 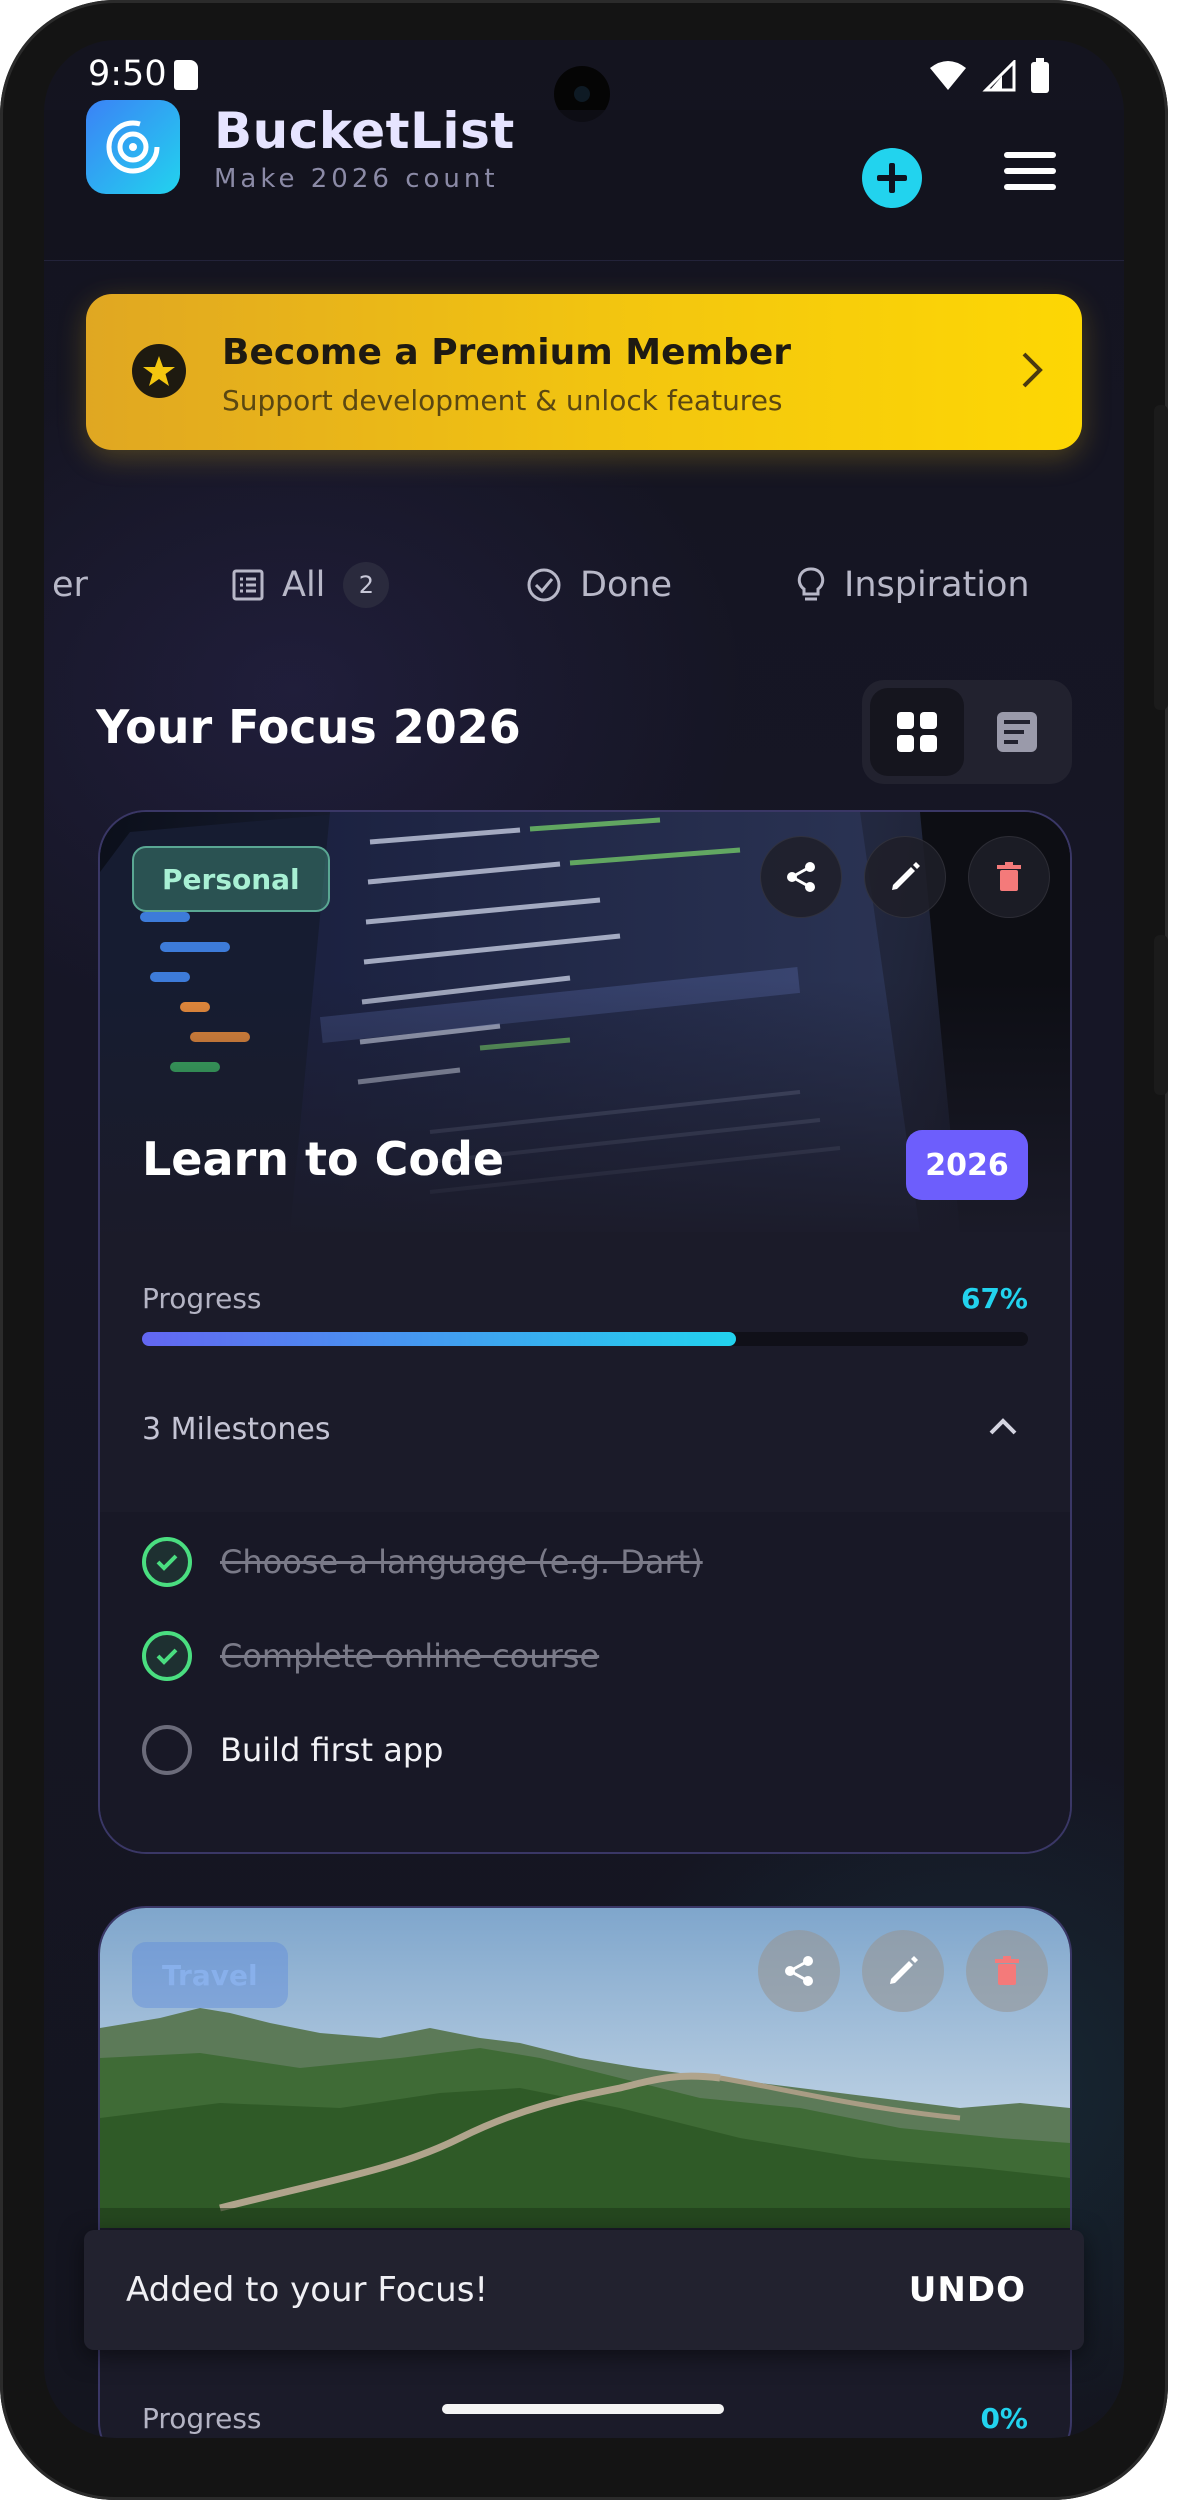 I want to click on tab-label: All, so click(x=304, y=585).